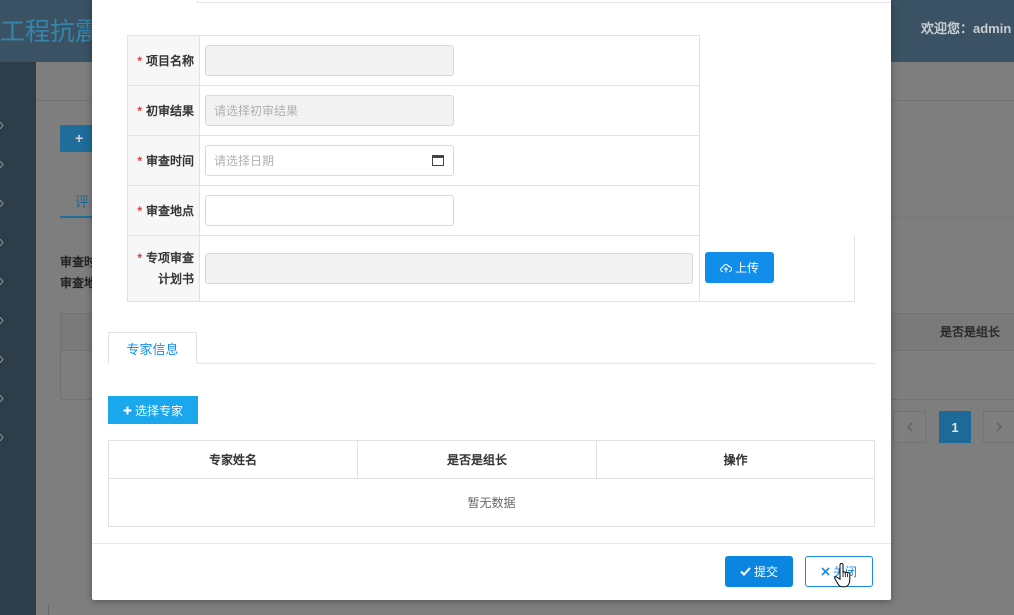 This screenshot has width=1014, height=615. I want to click on review-location-cell, so click(450, 211).